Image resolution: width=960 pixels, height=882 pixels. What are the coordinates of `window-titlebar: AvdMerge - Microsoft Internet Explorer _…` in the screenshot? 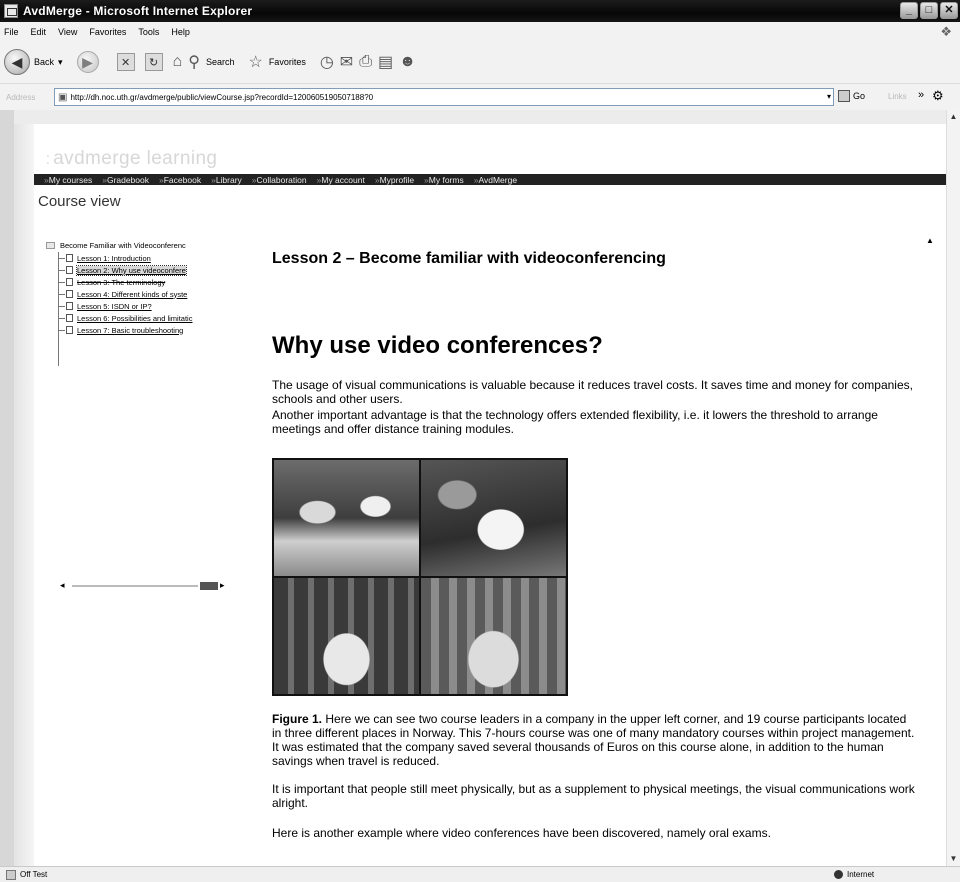 It's located at (480, 11).